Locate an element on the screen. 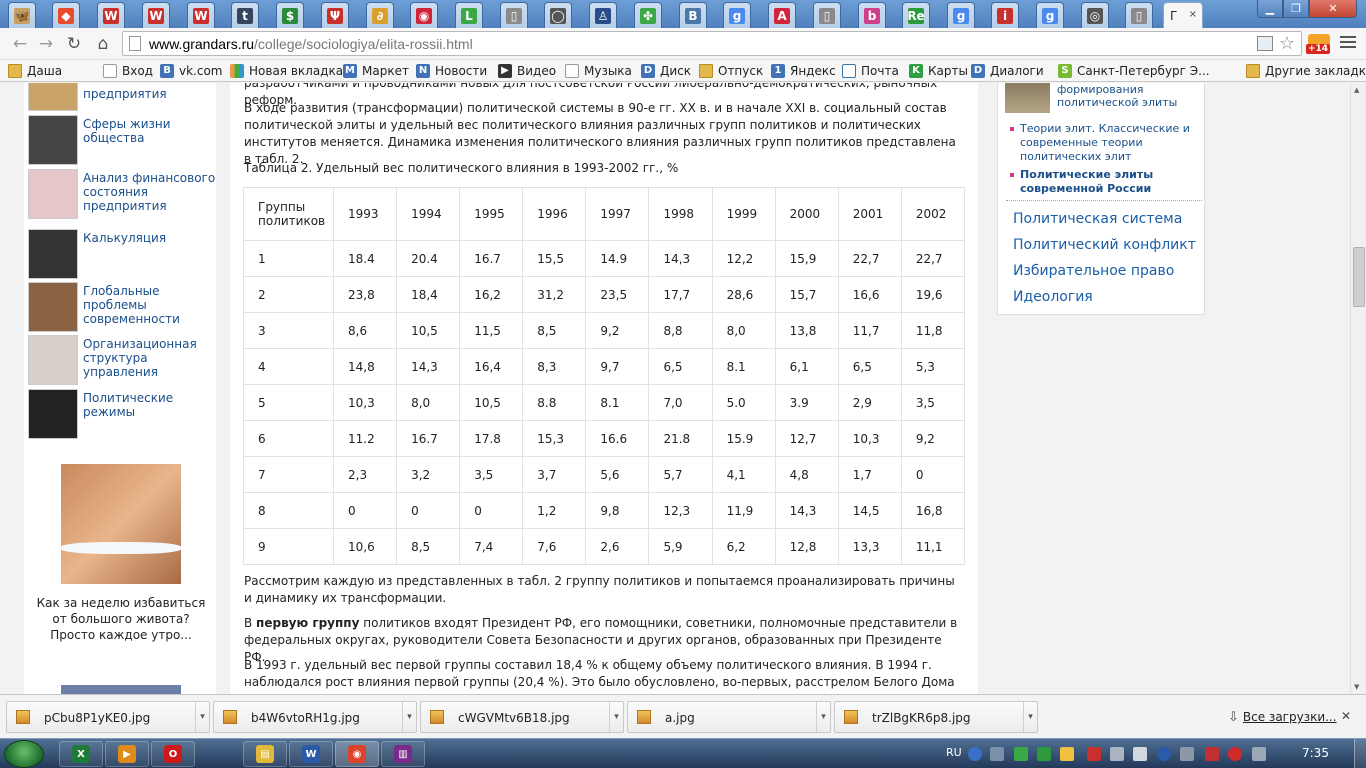 This screenshot has width=1366, height=768. ad-image is located at coordinates (121, 524).